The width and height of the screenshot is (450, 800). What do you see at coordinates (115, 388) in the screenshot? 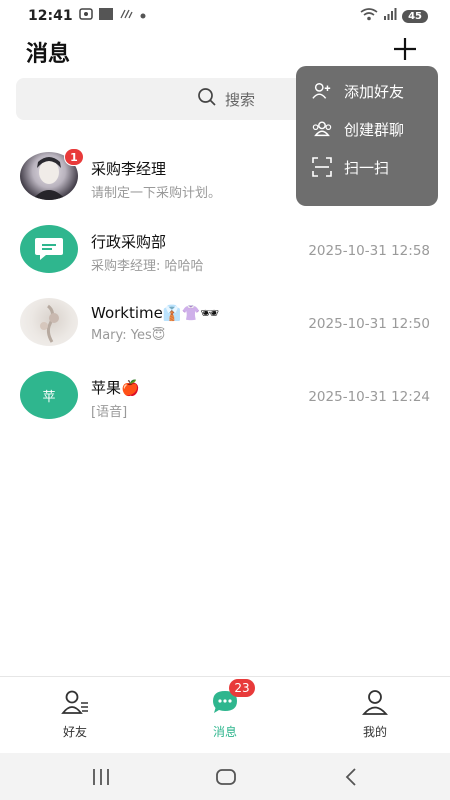
I see `conversation-name: 苹果🍎` at bounding box center [115, 388].